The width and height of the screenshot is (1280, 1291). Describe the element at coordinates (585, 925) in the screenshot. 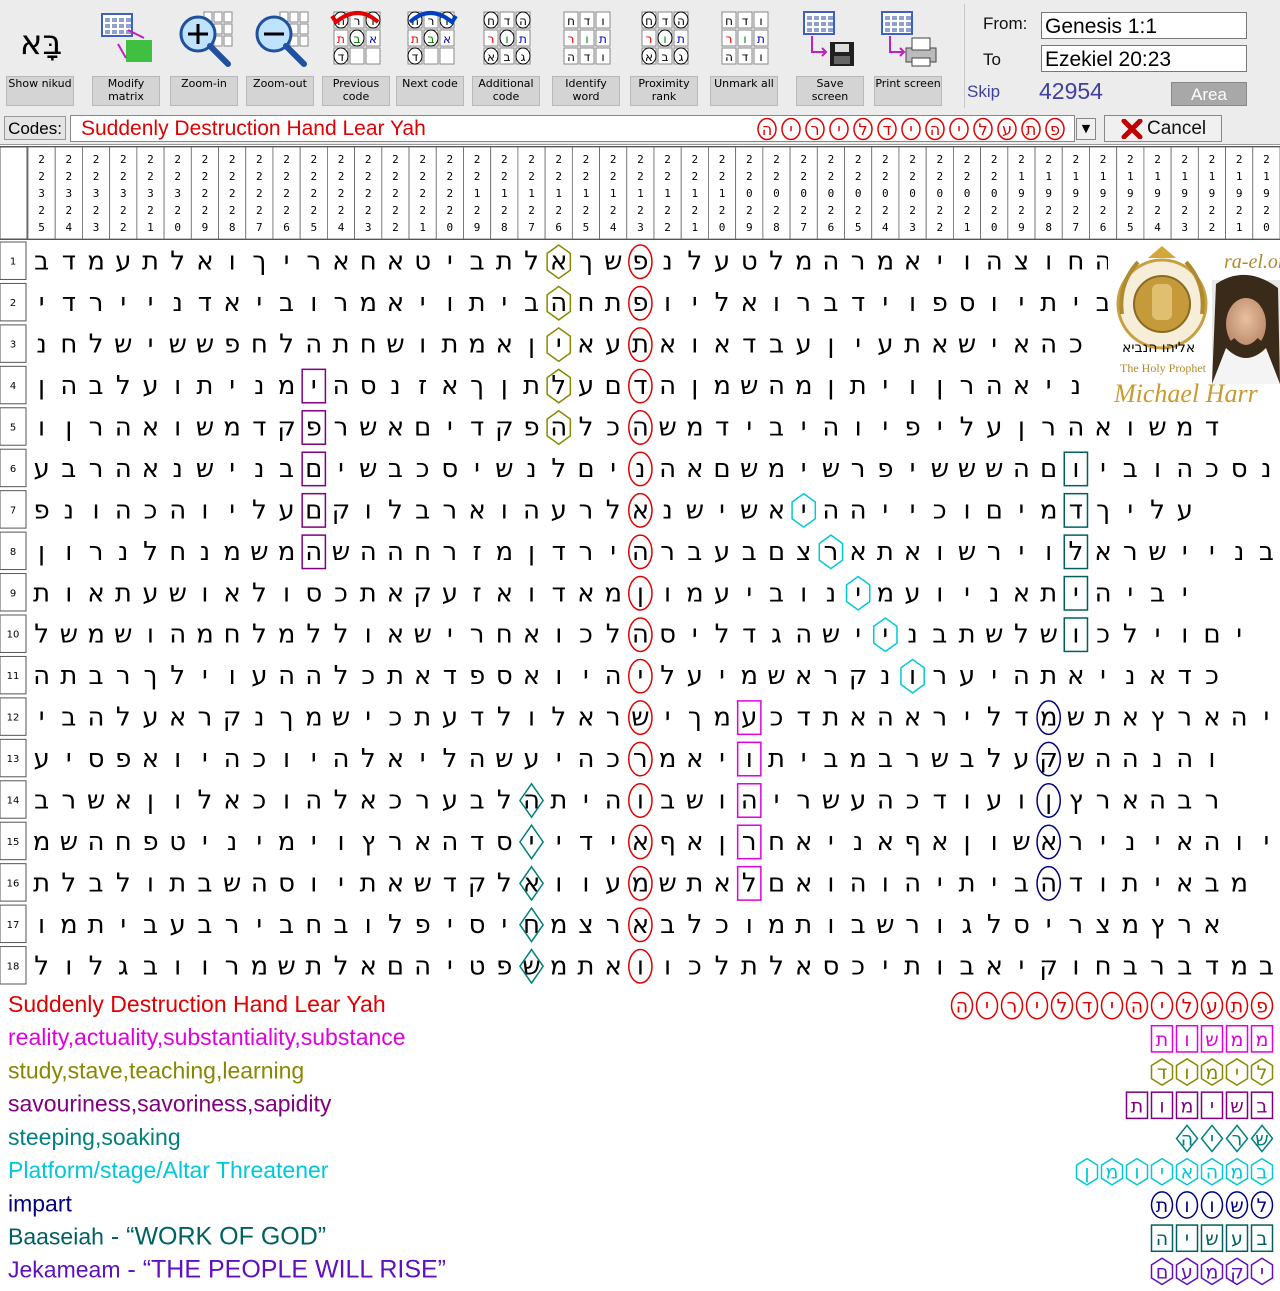

I see `matrix-letter: צ` at that location.